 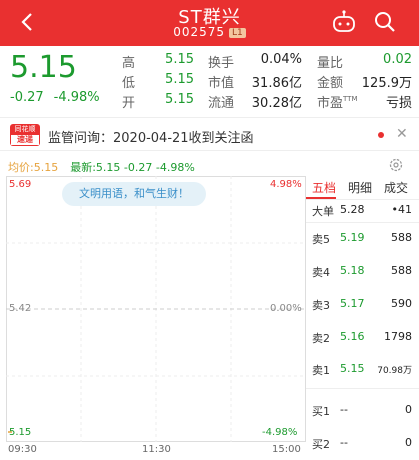 I want to click on open-value: 5.15, so click(x=179, y=99).